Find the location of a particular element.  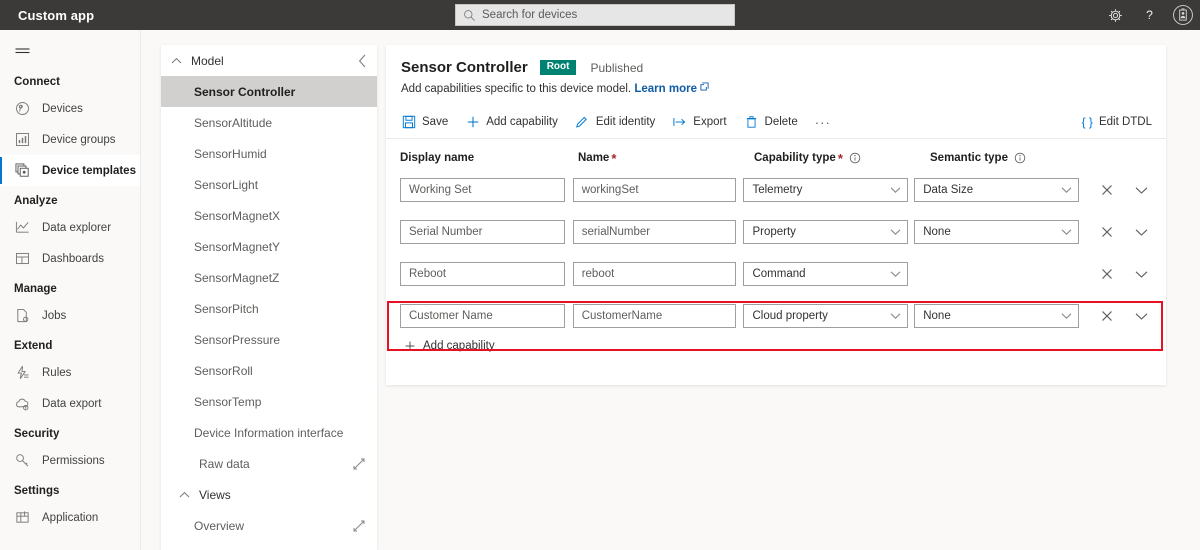

add-capability-link: Add capability is located at coordinates (776, 346).